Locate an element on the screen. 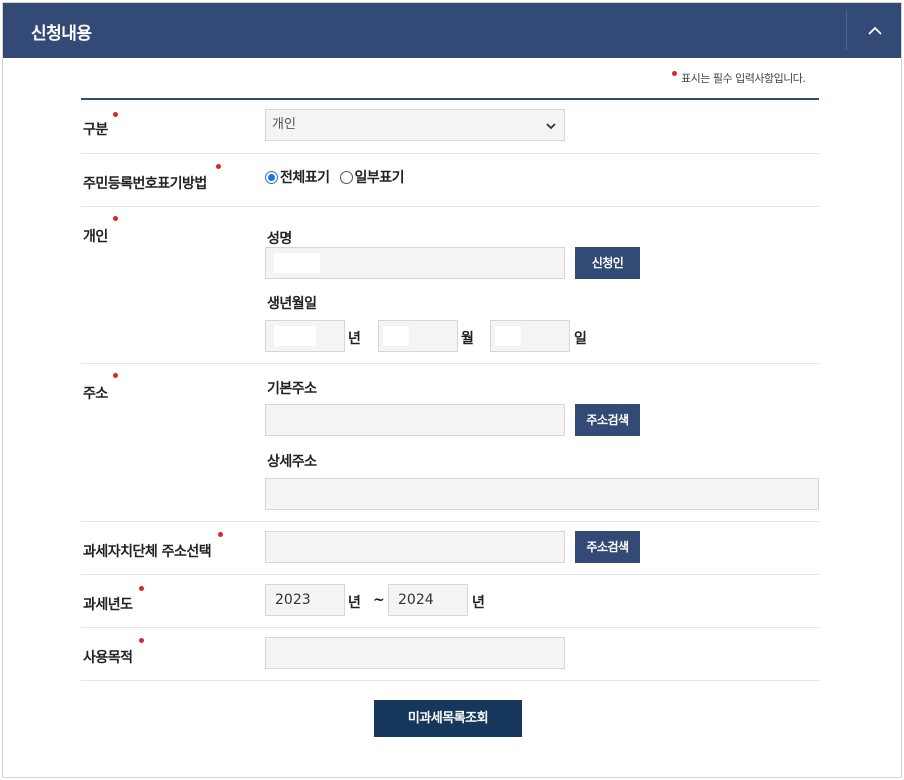 The width and height of the screenshot is (904, 780). year-unit: 년 is located at coordinates (354, 339).